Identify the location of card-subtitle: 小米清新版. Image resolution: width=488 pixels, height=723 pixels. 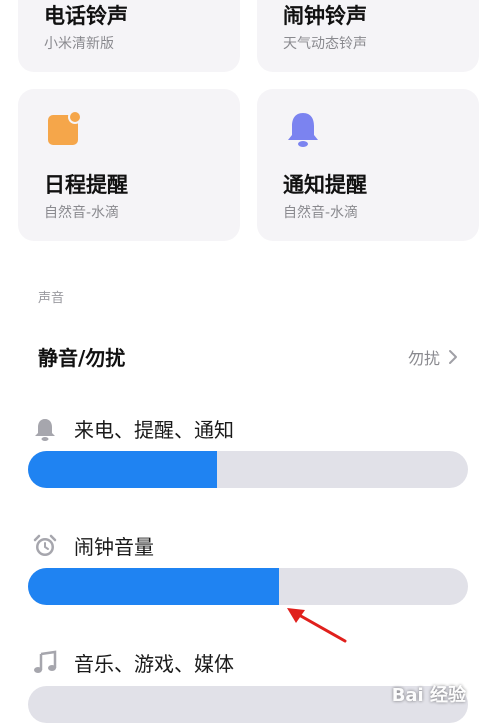
(79, 44).